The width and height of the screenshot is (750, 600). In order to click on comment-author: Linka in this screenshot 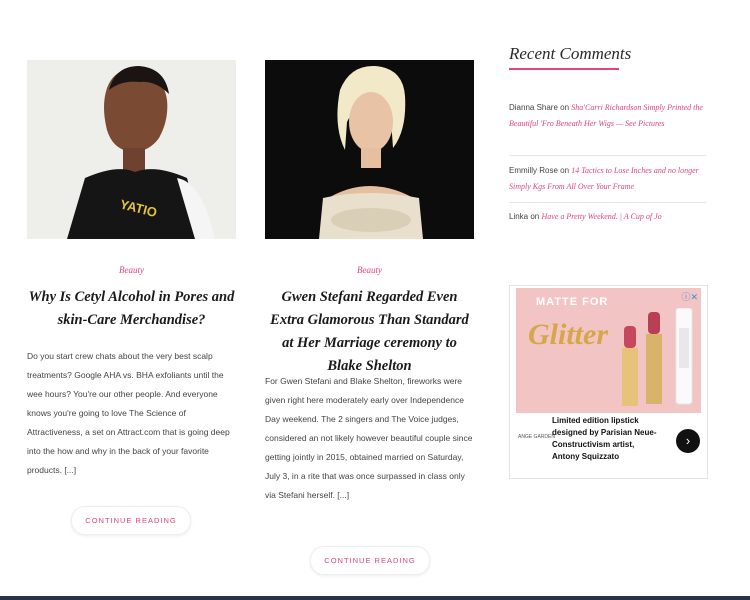, I will do `click(519, 216)`.